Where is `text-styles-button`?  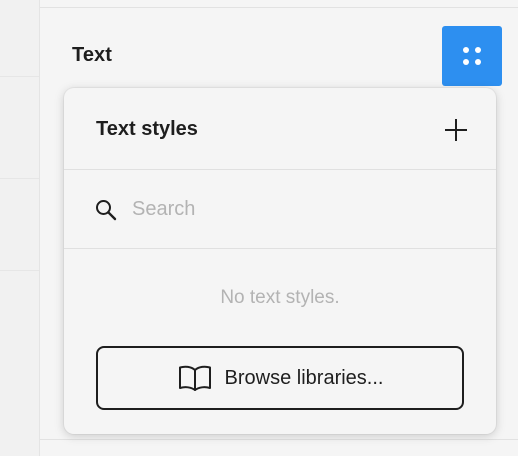 text-styles-button is located at coordinates (472, 56).